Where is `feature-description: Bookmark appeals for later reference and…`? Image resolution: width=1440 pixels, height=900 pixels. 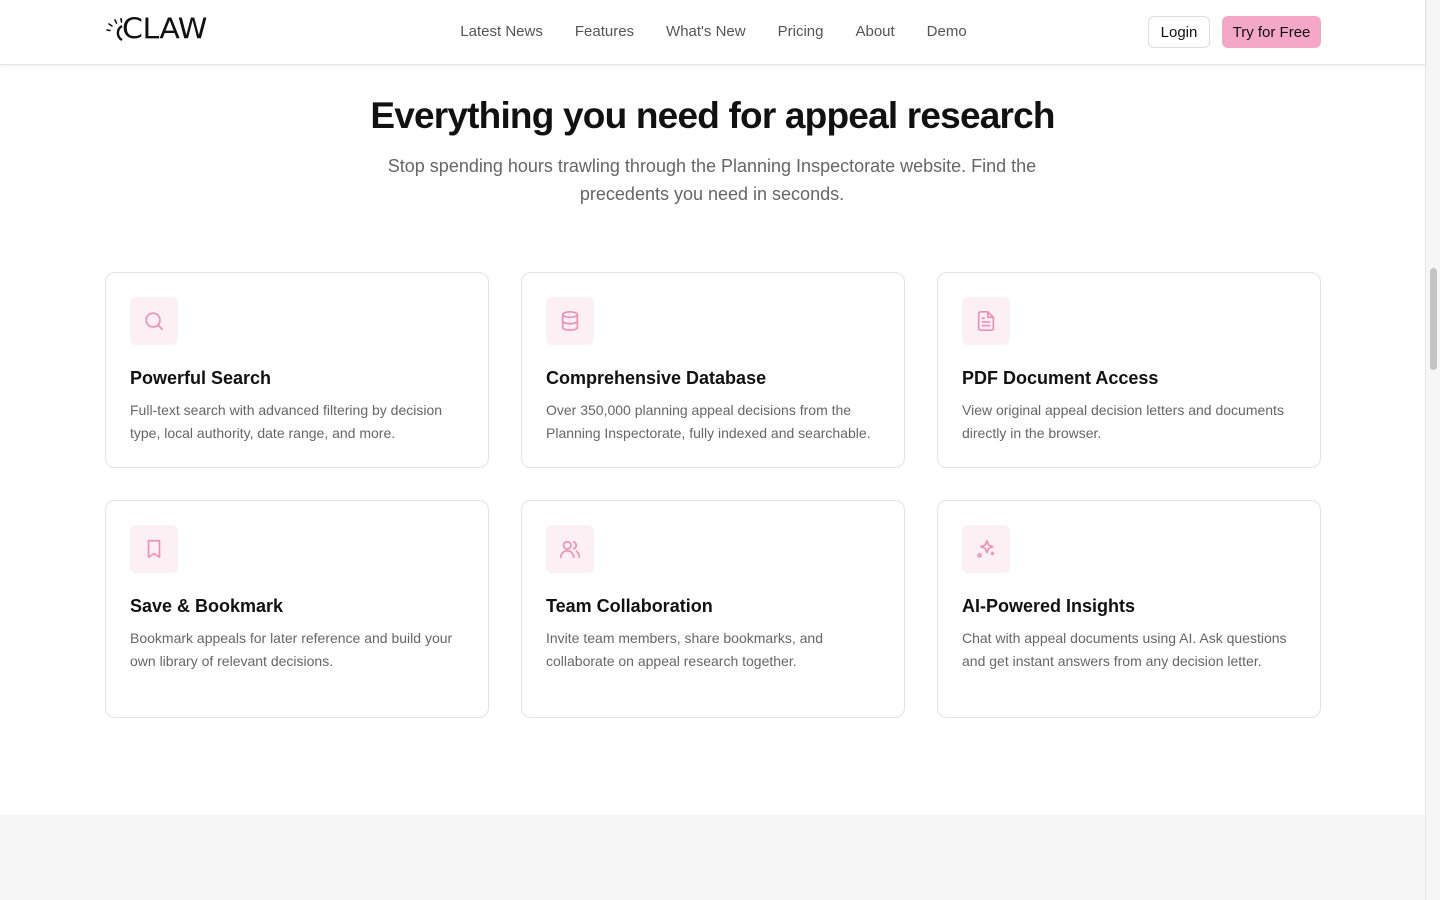 feature-description: Bookmark appeals for later reference and… is located at coordinates (291, 649).